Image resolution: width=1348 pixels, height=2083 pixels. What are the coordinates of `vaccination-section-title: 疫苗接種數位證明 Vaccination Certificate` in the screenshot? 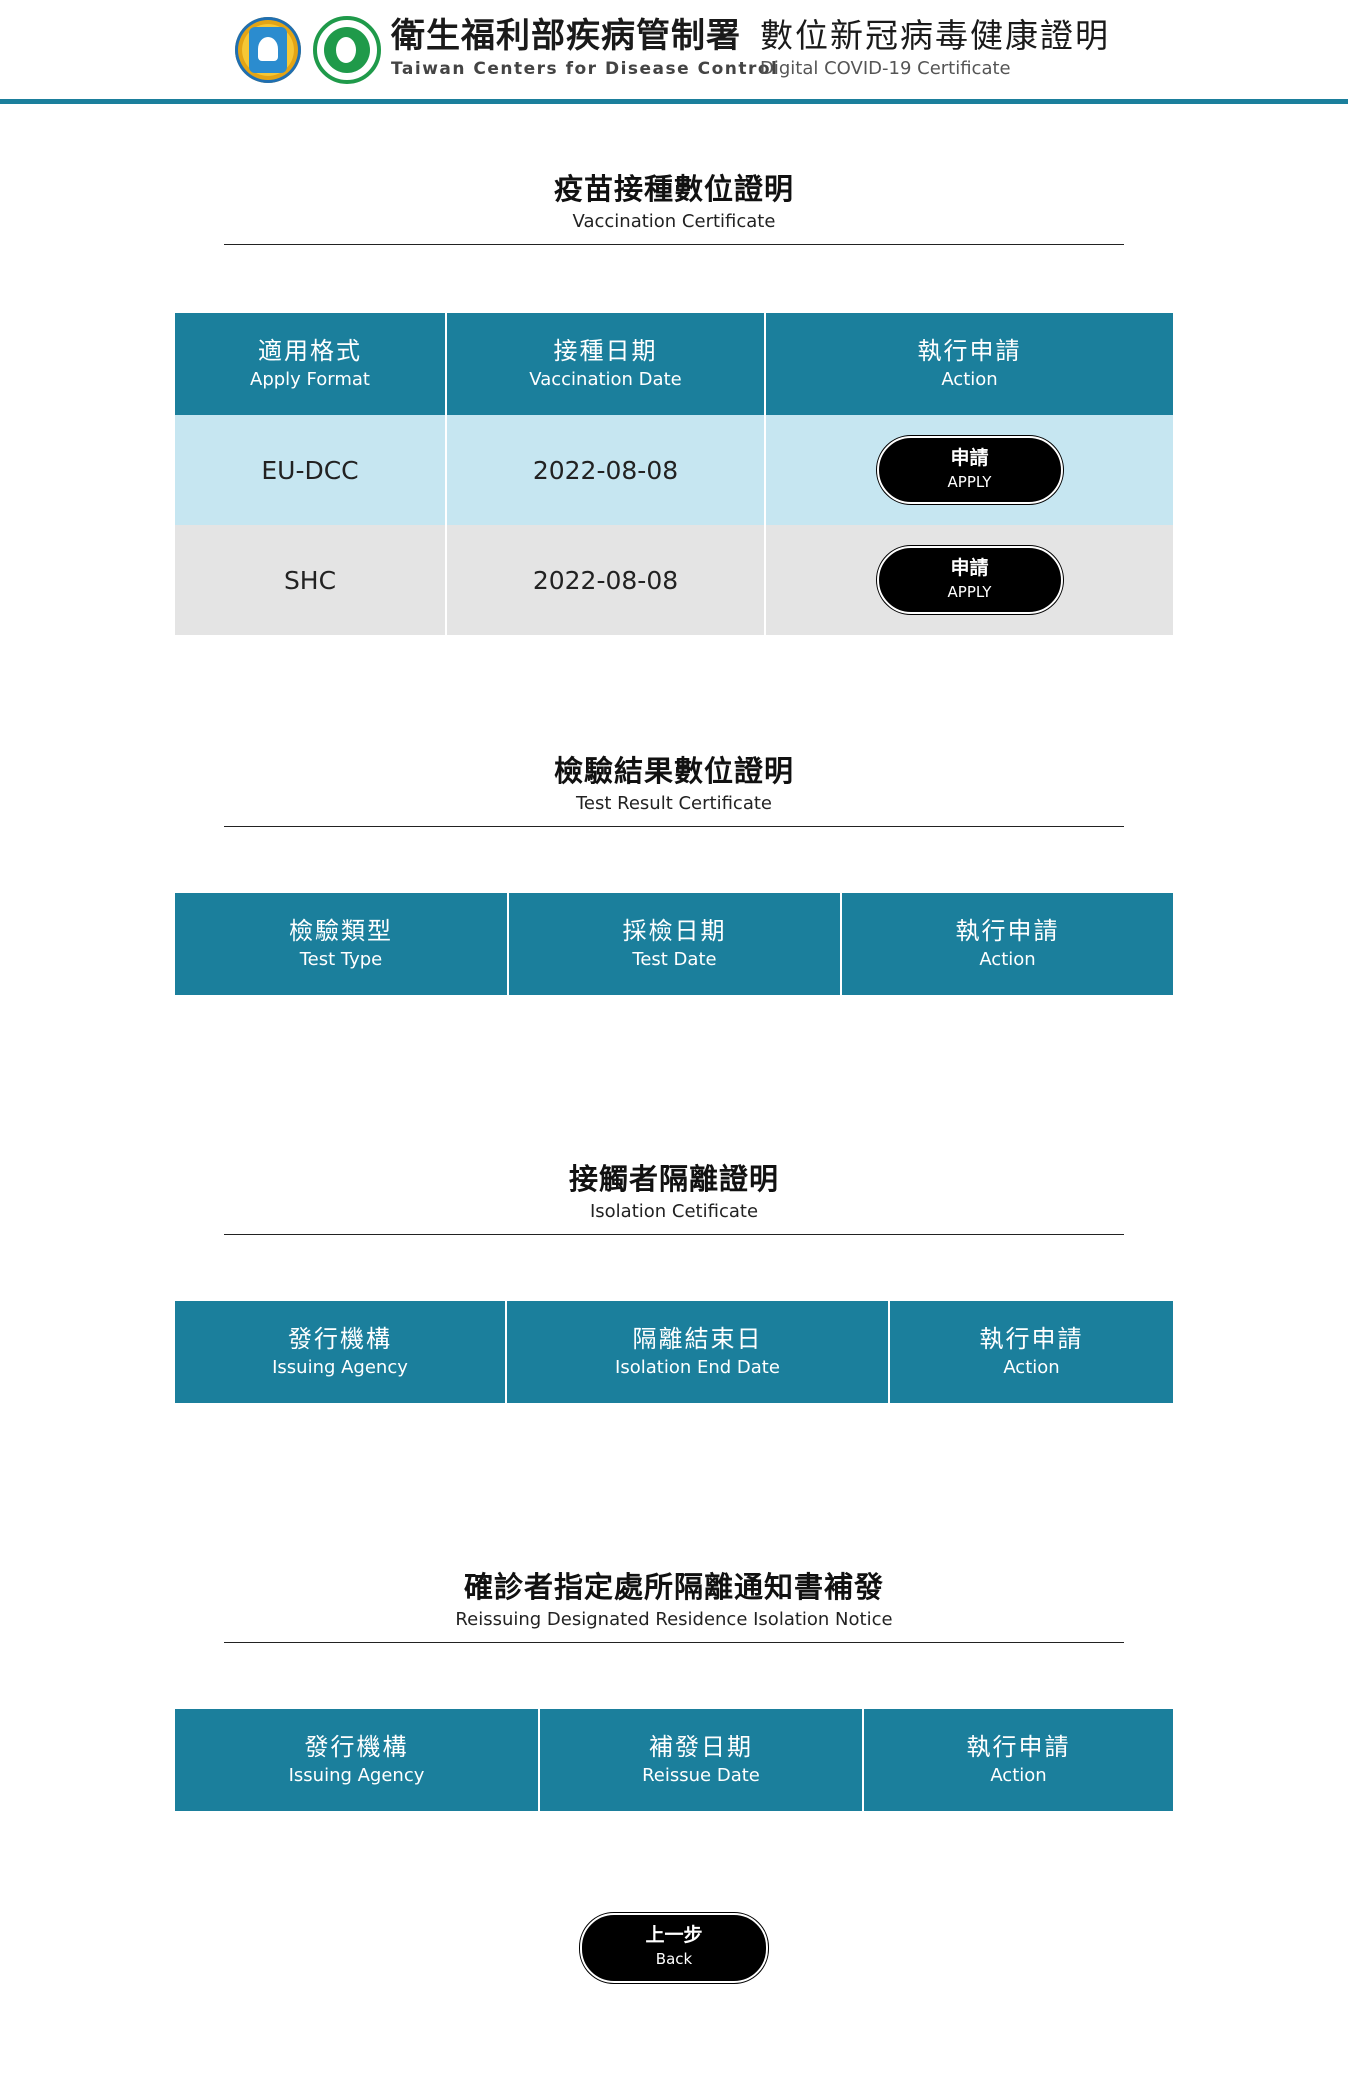 It's located at (674, 206).